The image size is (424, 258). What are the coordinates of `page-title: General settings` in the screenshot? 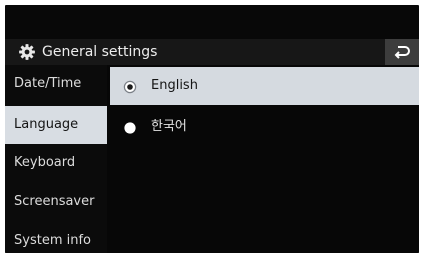 It's located at (100, 52).